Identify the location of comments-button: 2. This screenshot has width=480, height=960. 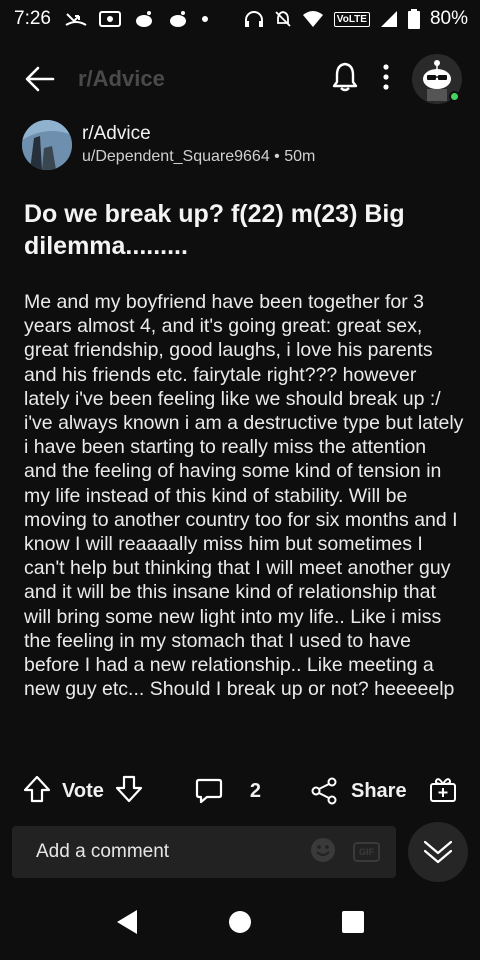
(227, 791).